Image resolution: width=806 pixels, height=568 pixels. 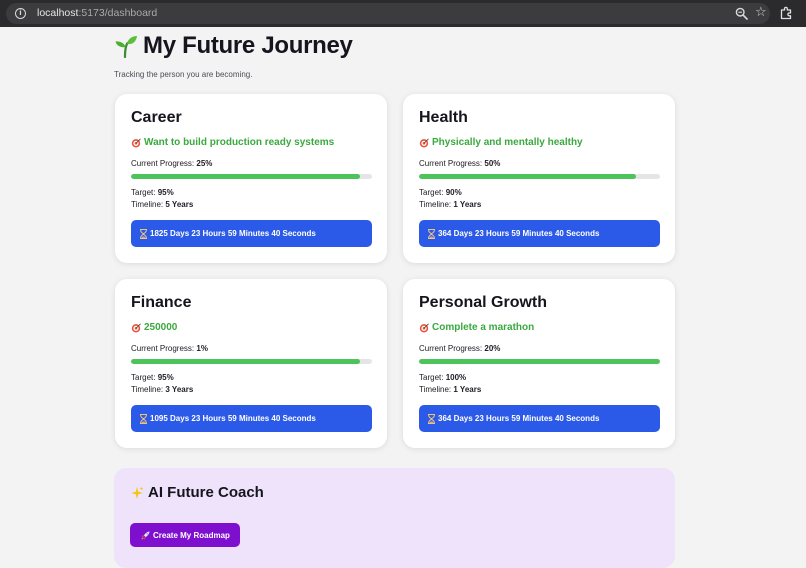 I want to click on create-roadmap-button: Create My Roadmap, so click(x=185, y=535).